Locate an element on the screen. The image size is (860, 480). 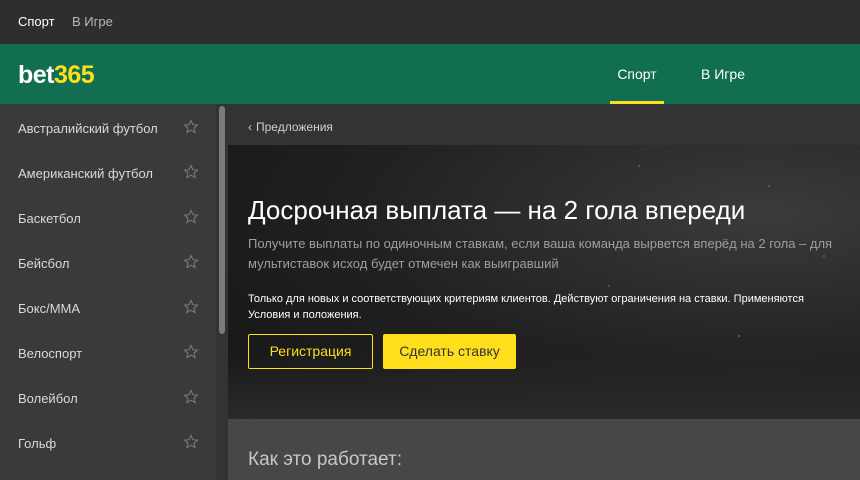
section-heading: Как это работает: is located at coordinates (325, 459).